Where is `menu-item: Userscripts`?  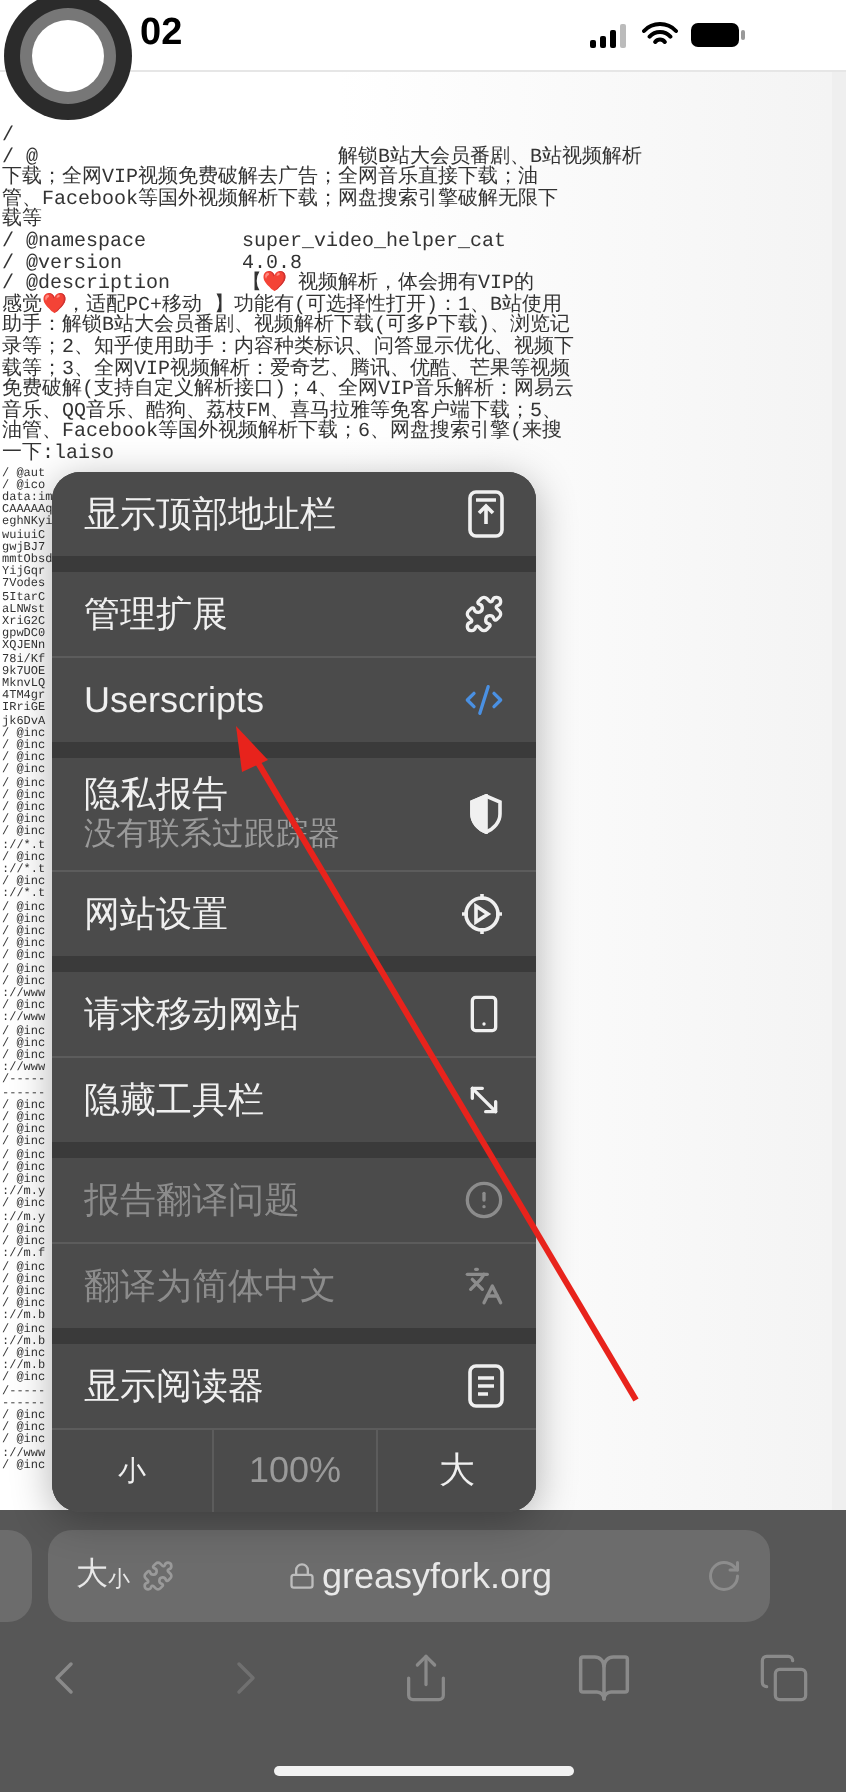 menu-item: Userscripts is located at coordinates (294, 700).